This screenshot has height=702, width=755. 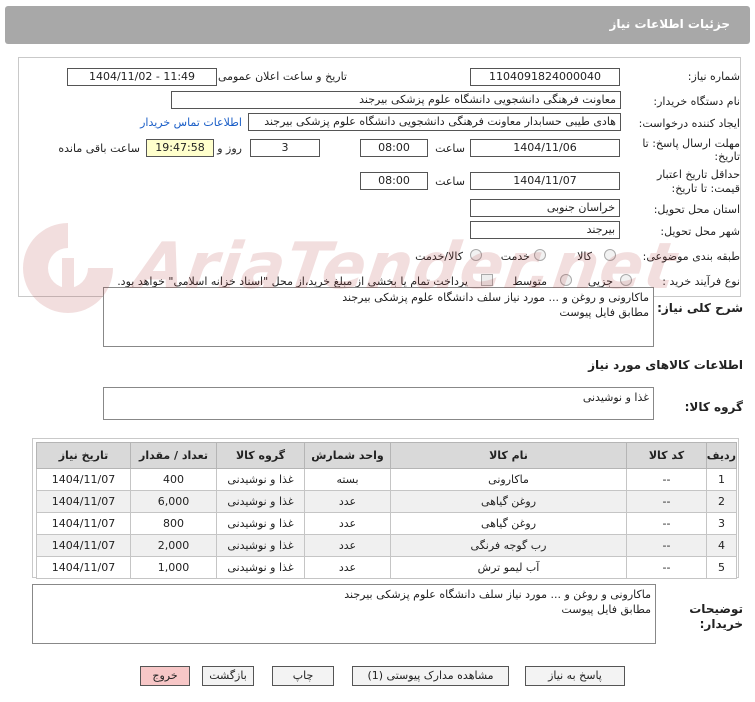 I want to click on cell-row: 2, so click(x=721, y=501).